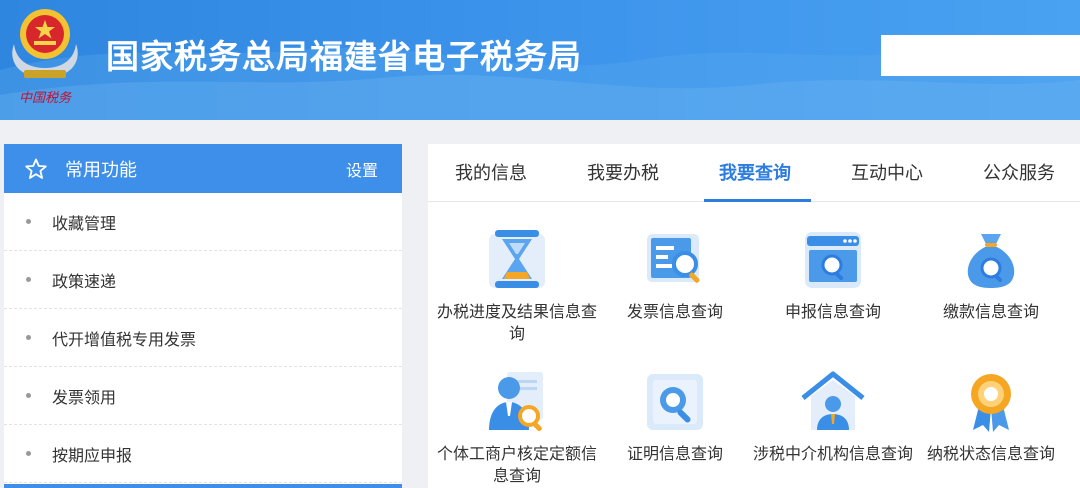 The width and height of the screenshot is (1080, 488). Describe the element at coordinates (203, 168) in the screenshot. I see `favorites-header: 常用功能 设置` at that location.